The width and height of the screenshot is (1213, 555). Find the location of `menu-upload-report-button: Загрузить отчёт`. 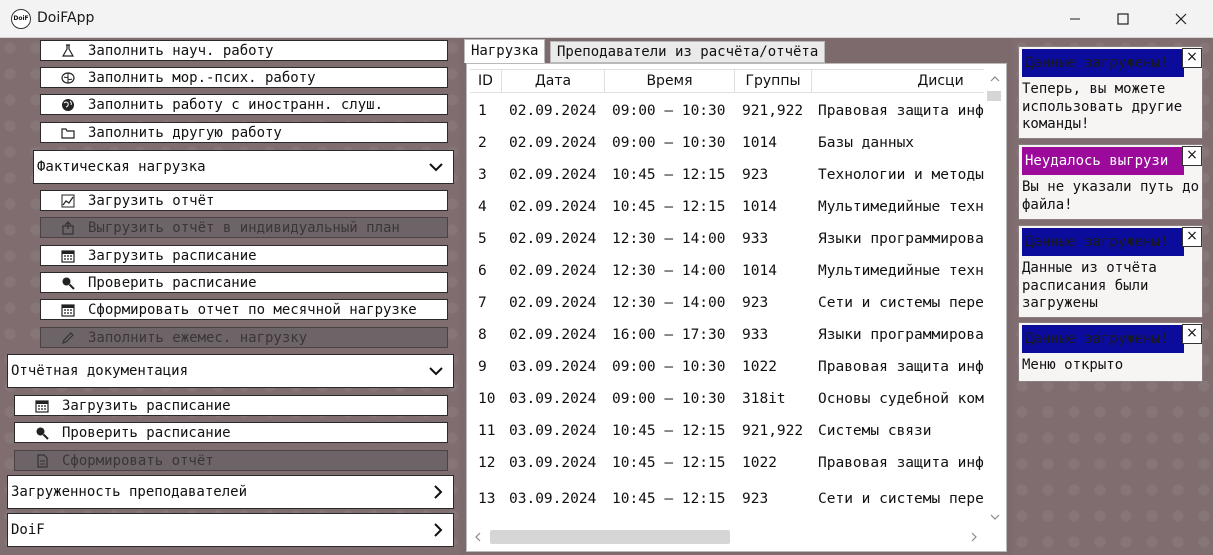

menu-upload-report-button: Загрузить отчёт is located at coordinates (244, 200).